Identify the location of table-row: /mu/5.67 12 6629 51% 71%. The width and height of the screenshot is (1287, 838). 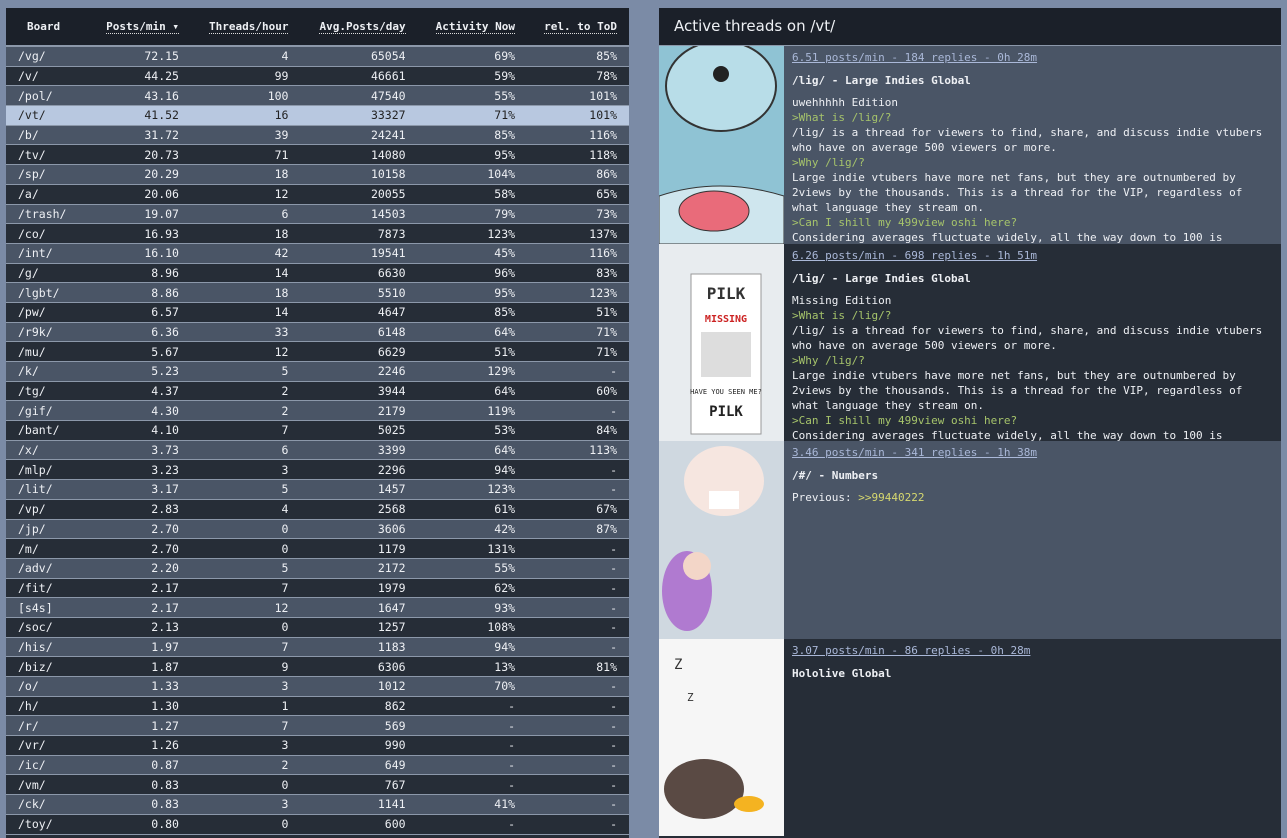
(317, 351).